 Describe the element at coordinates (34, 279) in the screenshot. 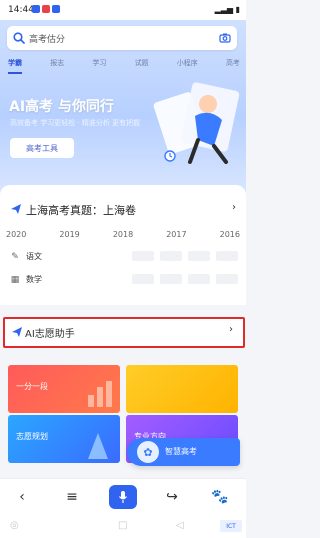

I see `subject-label: 数学` at that location.